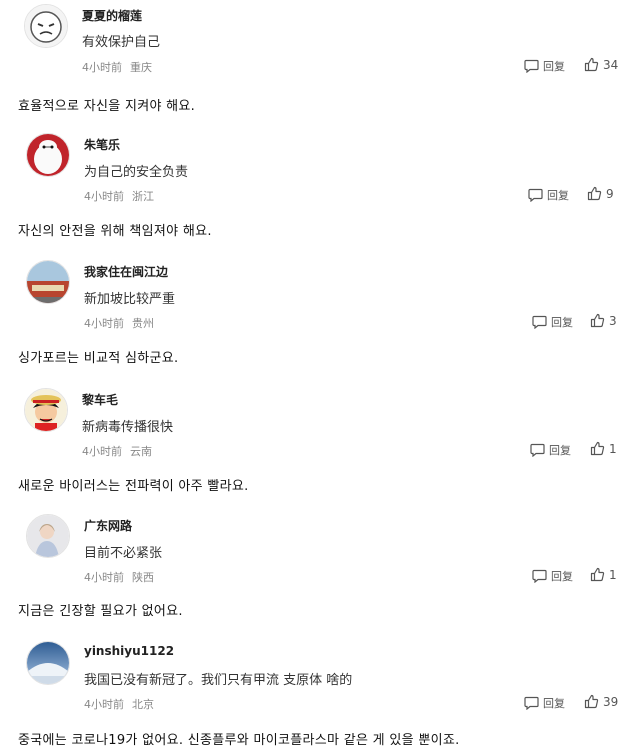  Describe the element at coordinates (611, 64) in the screenshot. I see `like-count: 34` at that location.